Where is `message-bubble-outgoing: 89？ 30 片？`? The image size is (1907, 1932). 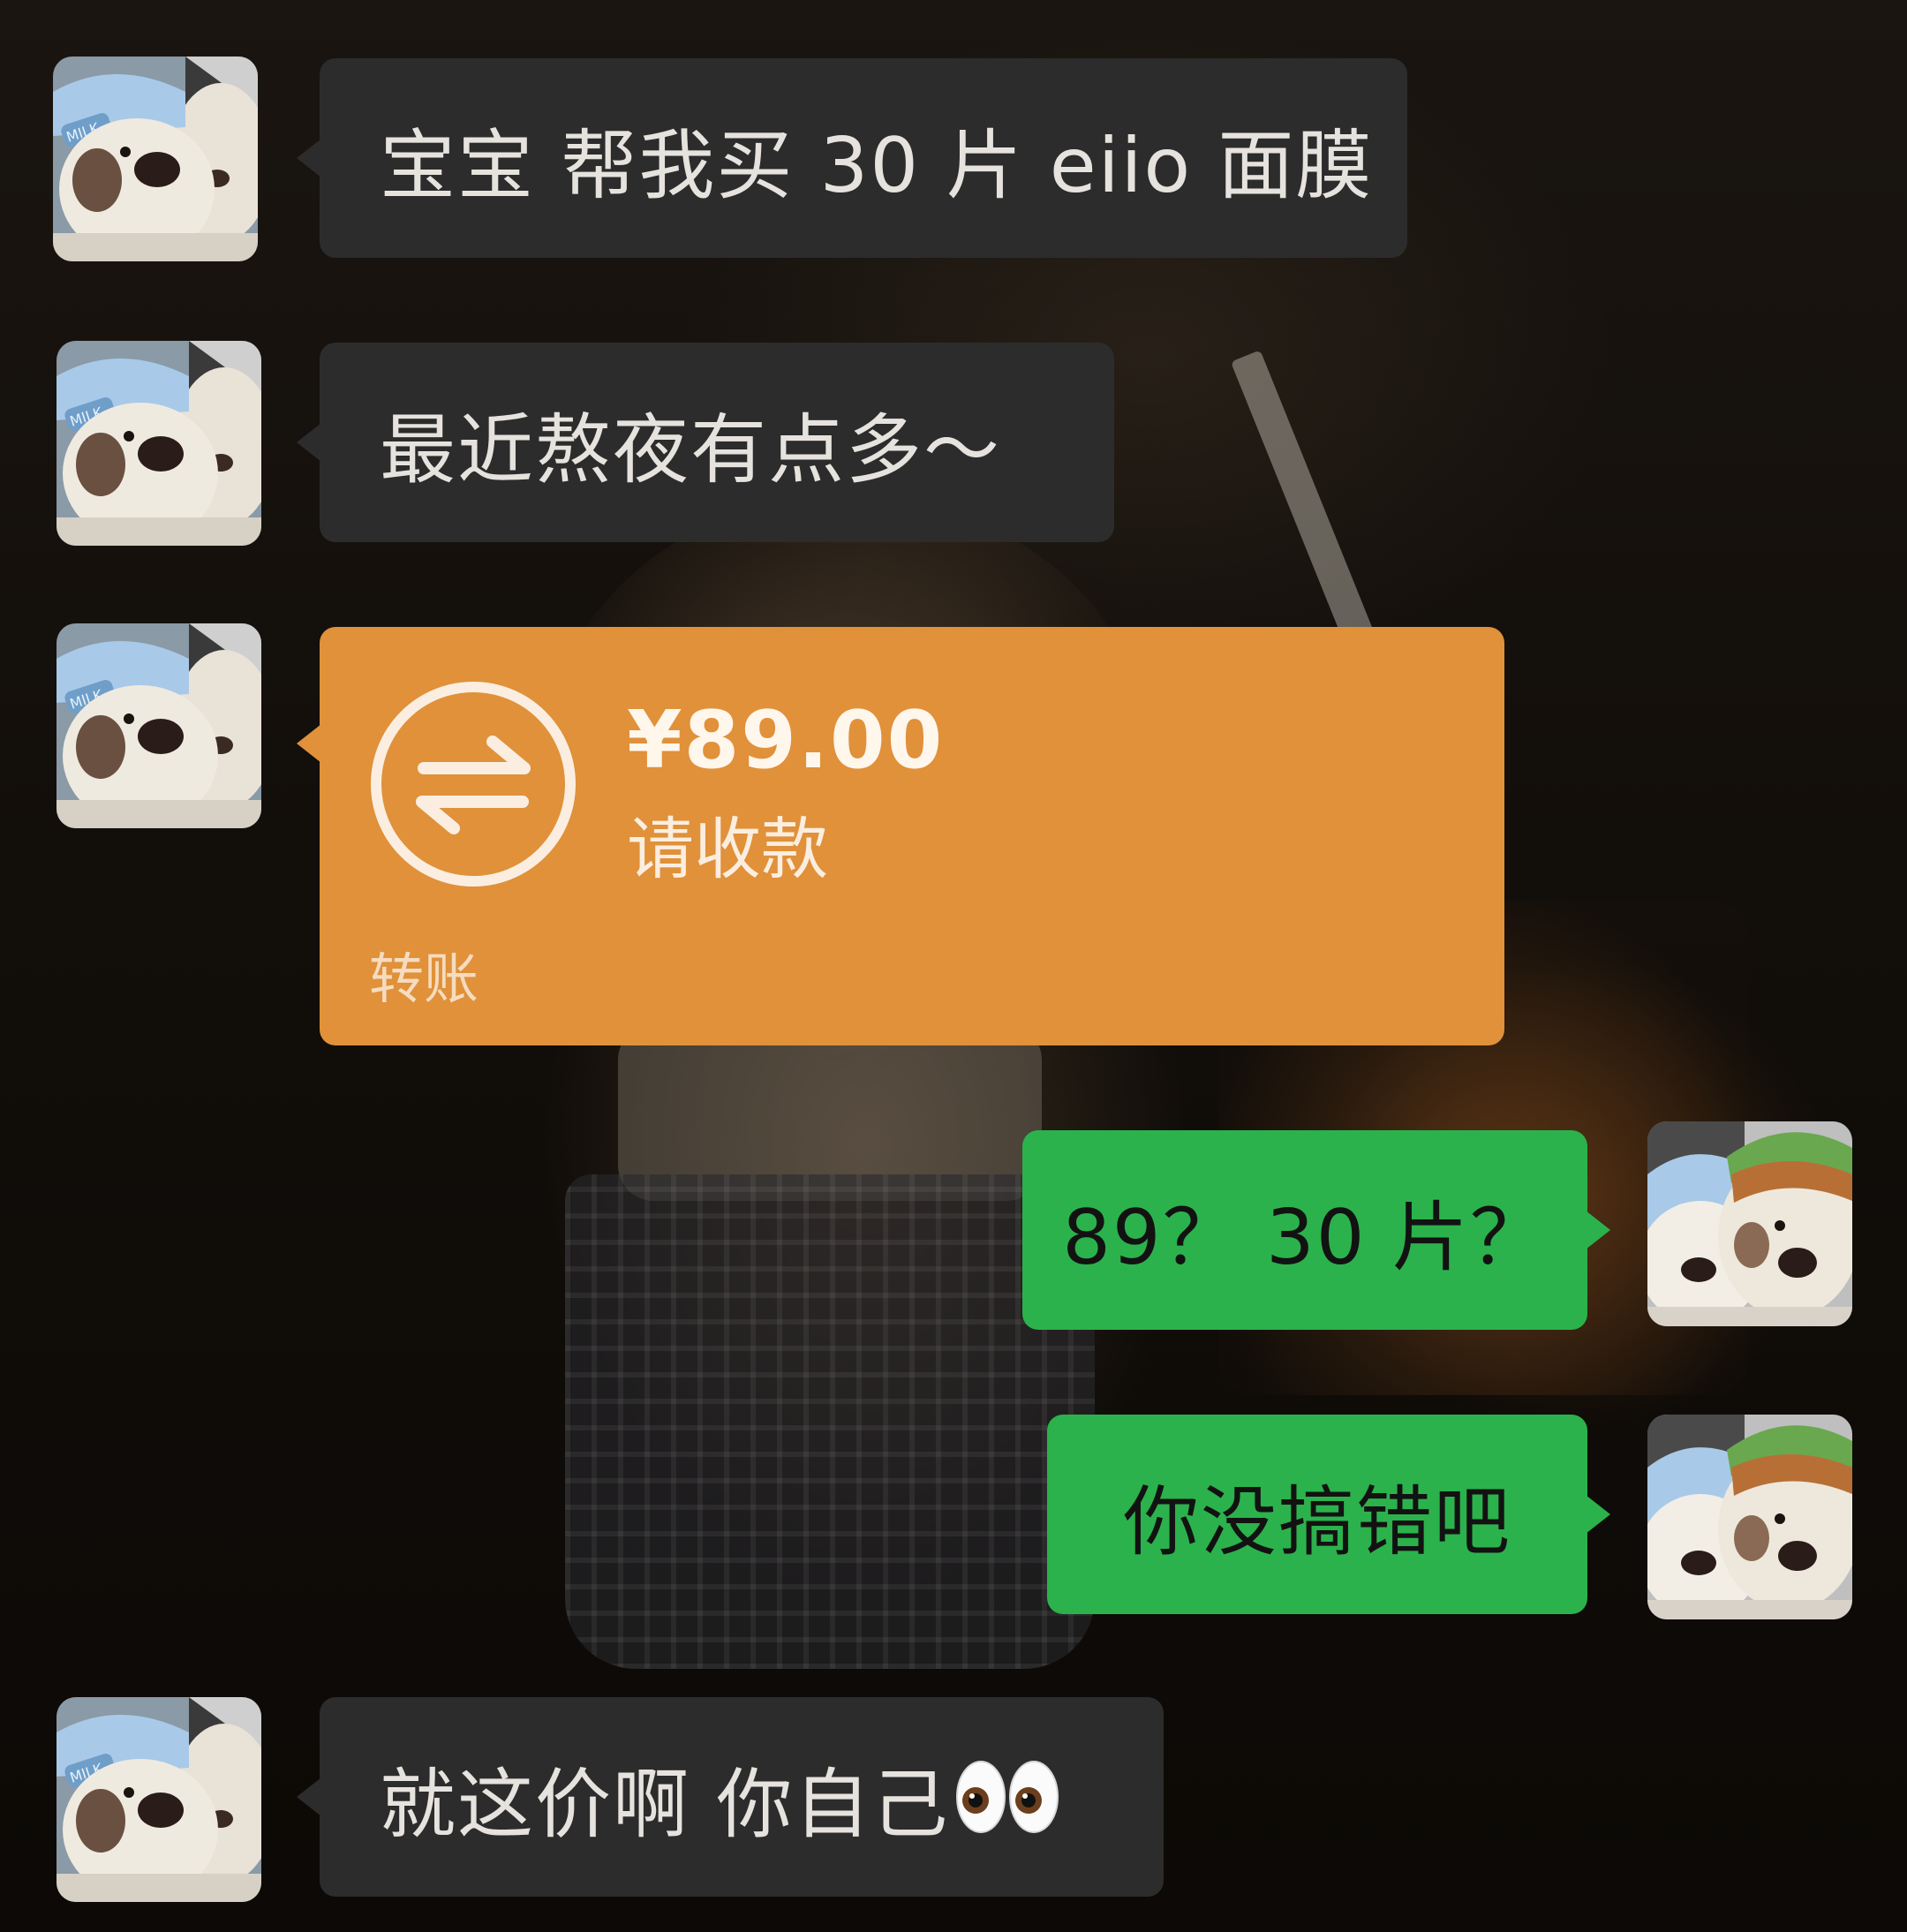
message-bubble-outgoing: 89？ 30 片？ is located at coordinates (1316, 1230).